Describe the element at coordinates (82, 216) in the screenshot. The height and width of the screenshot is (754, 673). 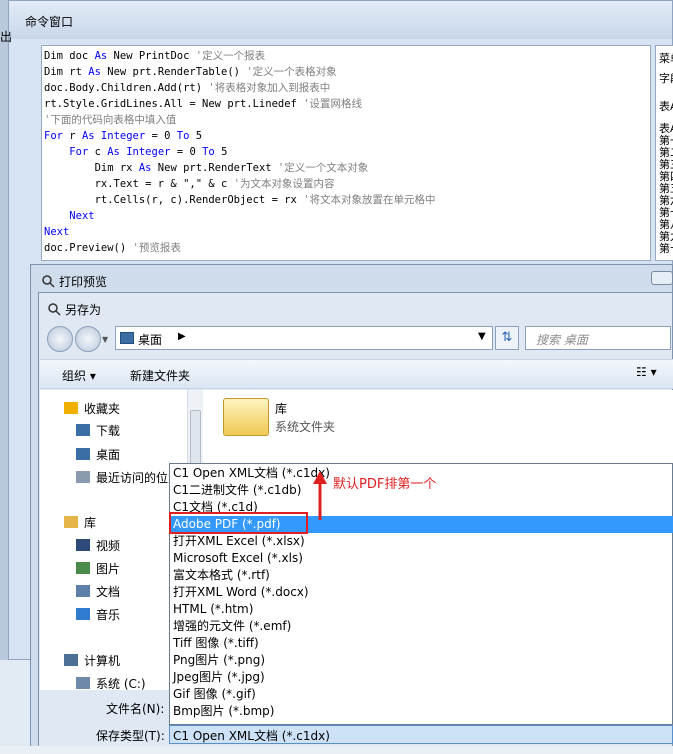
I see `code-token: Next` at that location.